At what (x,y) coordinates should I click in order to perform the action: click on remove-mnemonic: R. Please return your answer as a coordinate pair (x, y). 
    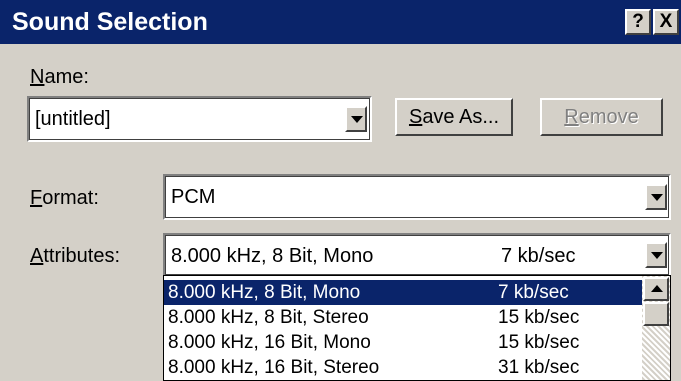
    Looking at the image, I should click on (571, 117).